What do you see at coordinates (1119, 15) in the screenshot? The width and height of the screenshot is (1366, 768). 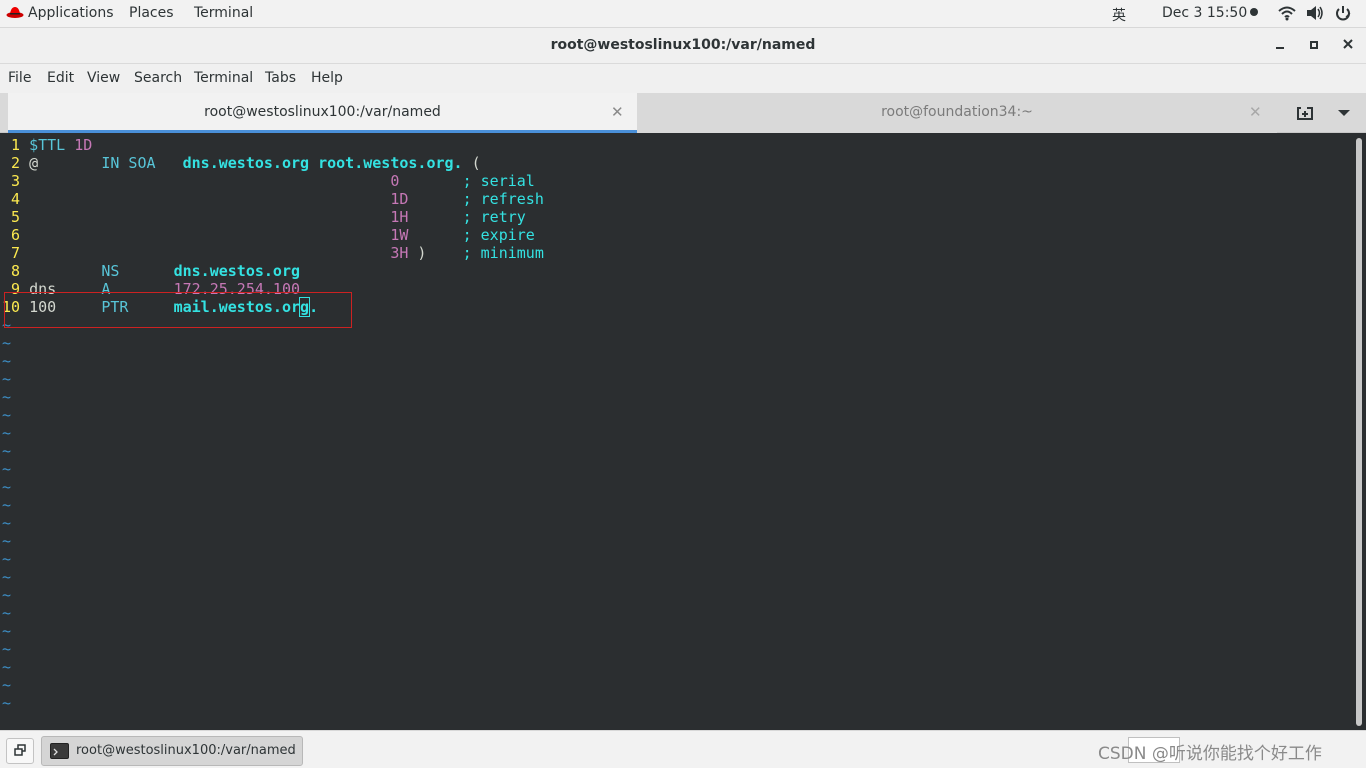 I see `input-method-indicator: 英` at bounding box center [1119, 15].